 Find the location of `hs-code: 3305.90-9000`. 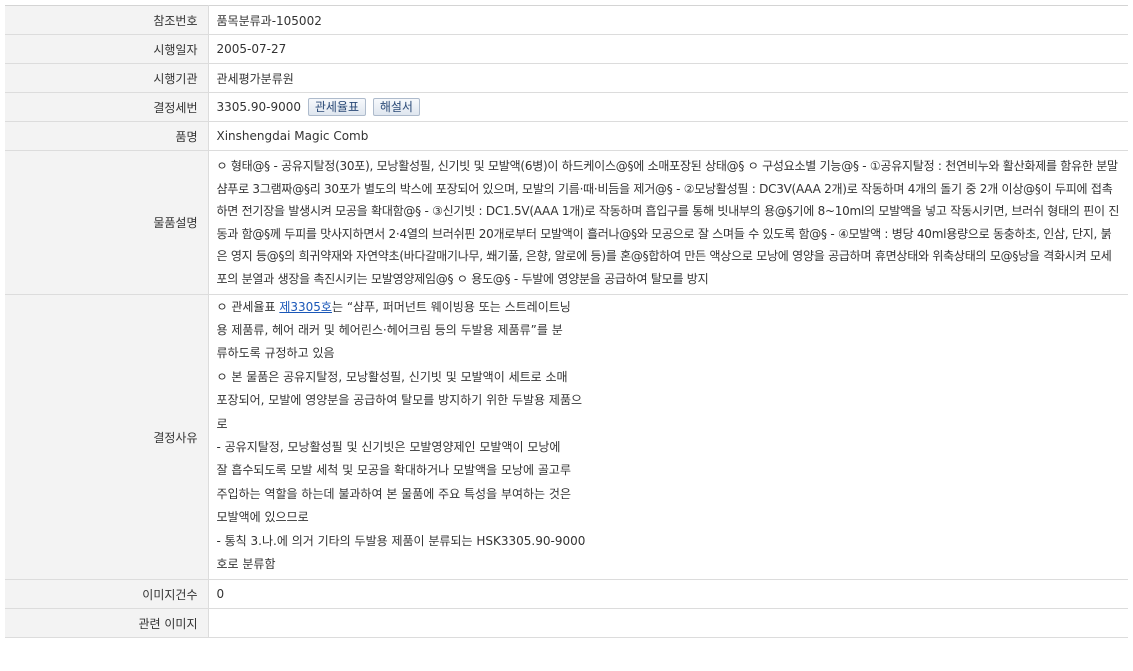

hs-code: 3305.90-9000 is located at coordinates (259, 107).